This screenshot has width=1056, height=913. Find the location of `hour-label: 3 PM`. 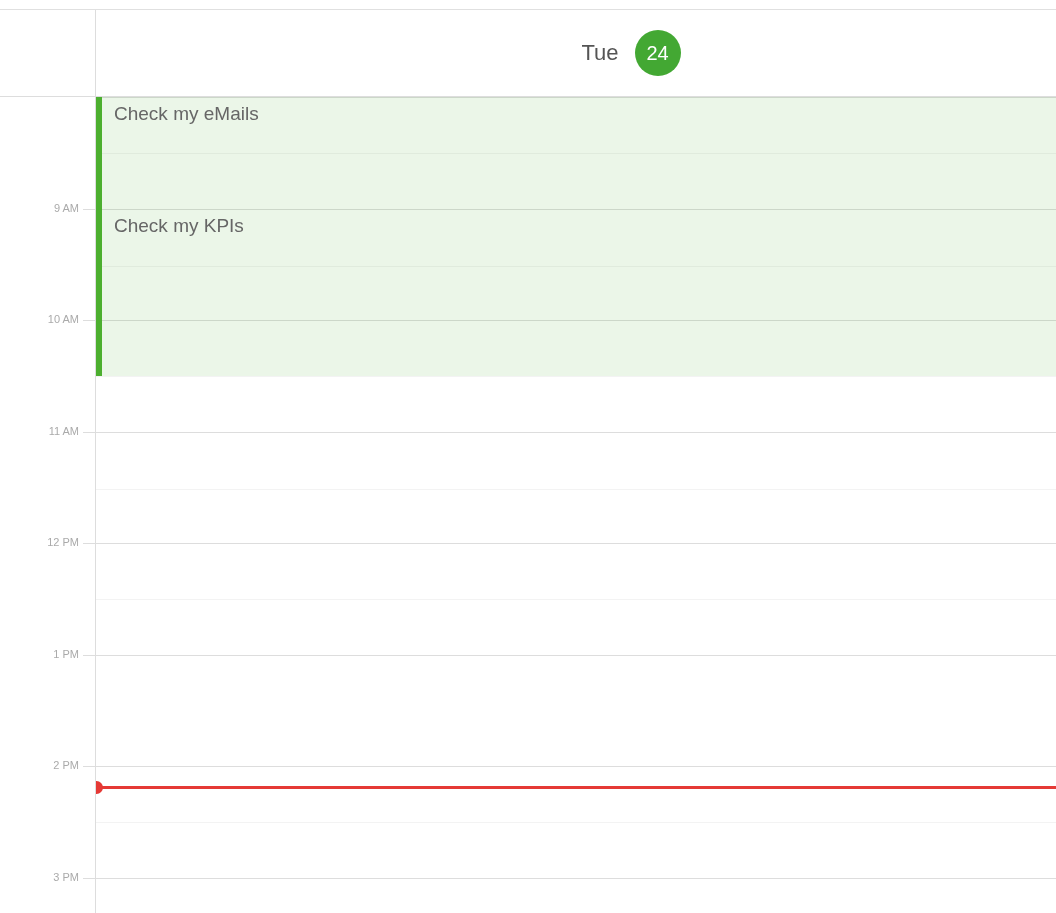

hour-label: 3 PM is located at coordinates (66, 876).